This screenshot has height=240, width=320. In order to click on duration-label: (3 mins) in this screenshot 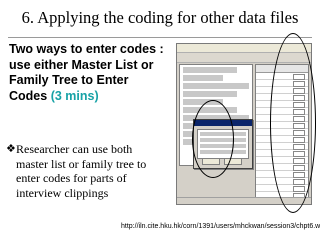, I will do `click(74, 95)`.